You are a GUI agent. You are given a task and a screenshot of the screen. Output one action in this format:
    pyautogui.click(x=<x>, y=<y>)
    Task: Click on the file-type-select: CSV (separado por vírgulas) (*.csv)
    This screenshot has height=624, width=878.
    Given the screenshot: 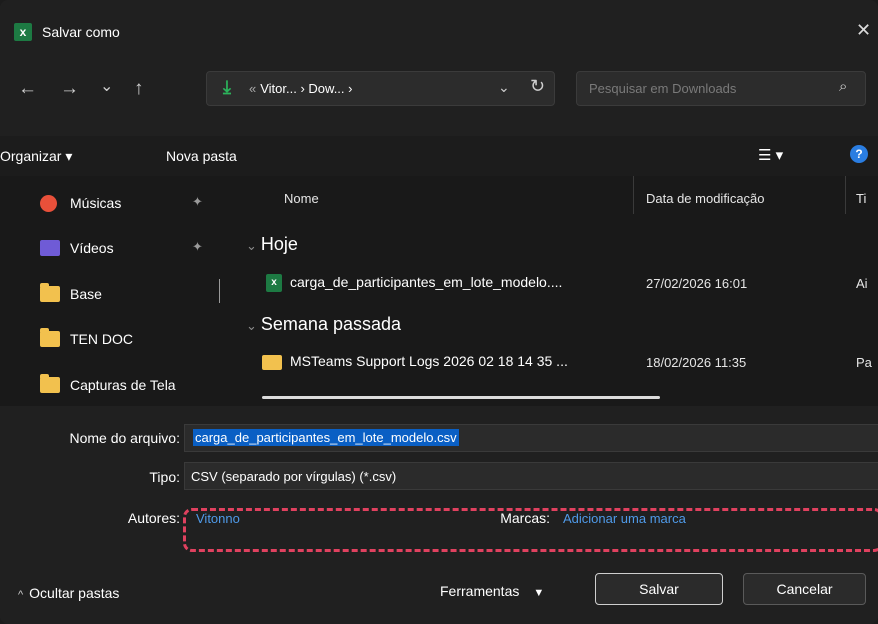 What is the action you would take?
    pyautogui.click(x=531, y=476)
    